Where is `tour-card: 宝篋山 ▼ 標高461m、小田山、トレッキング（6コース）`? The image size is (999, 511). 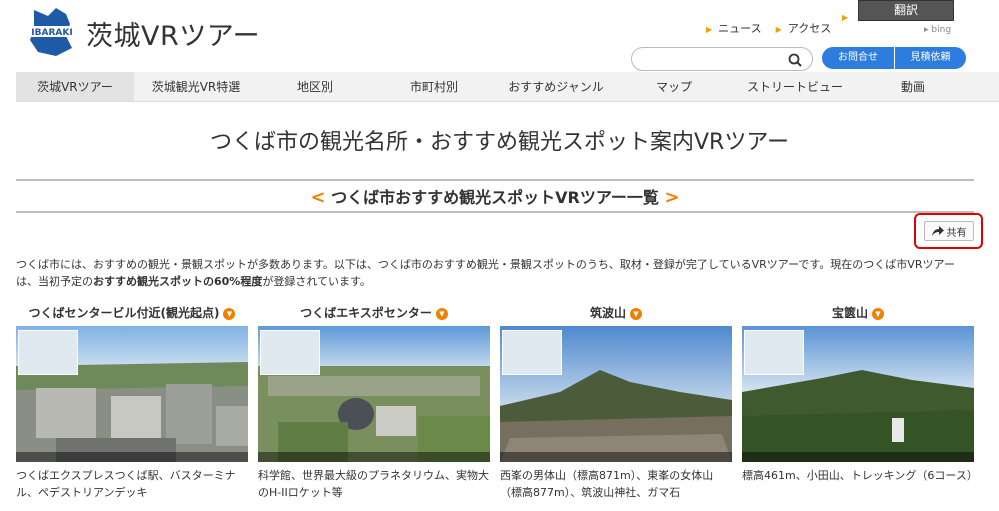
tour-card: 宝篋山 ▼ 標高461m、小田山、トレッキング（6コース） is located at coordinates (860, 394).